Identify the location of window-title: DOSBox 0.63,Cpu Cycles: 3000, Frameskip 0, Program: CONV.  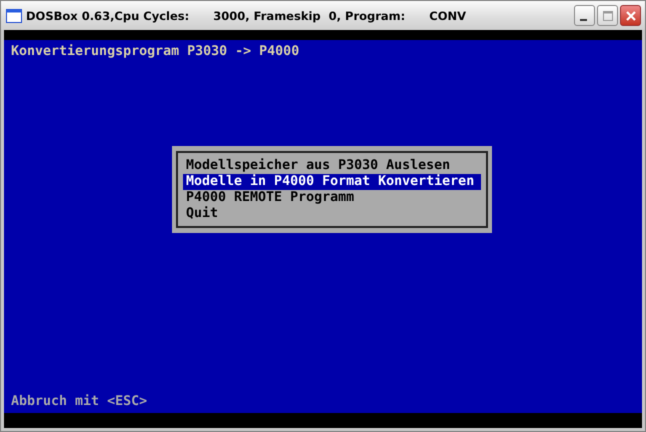
(247, 15).